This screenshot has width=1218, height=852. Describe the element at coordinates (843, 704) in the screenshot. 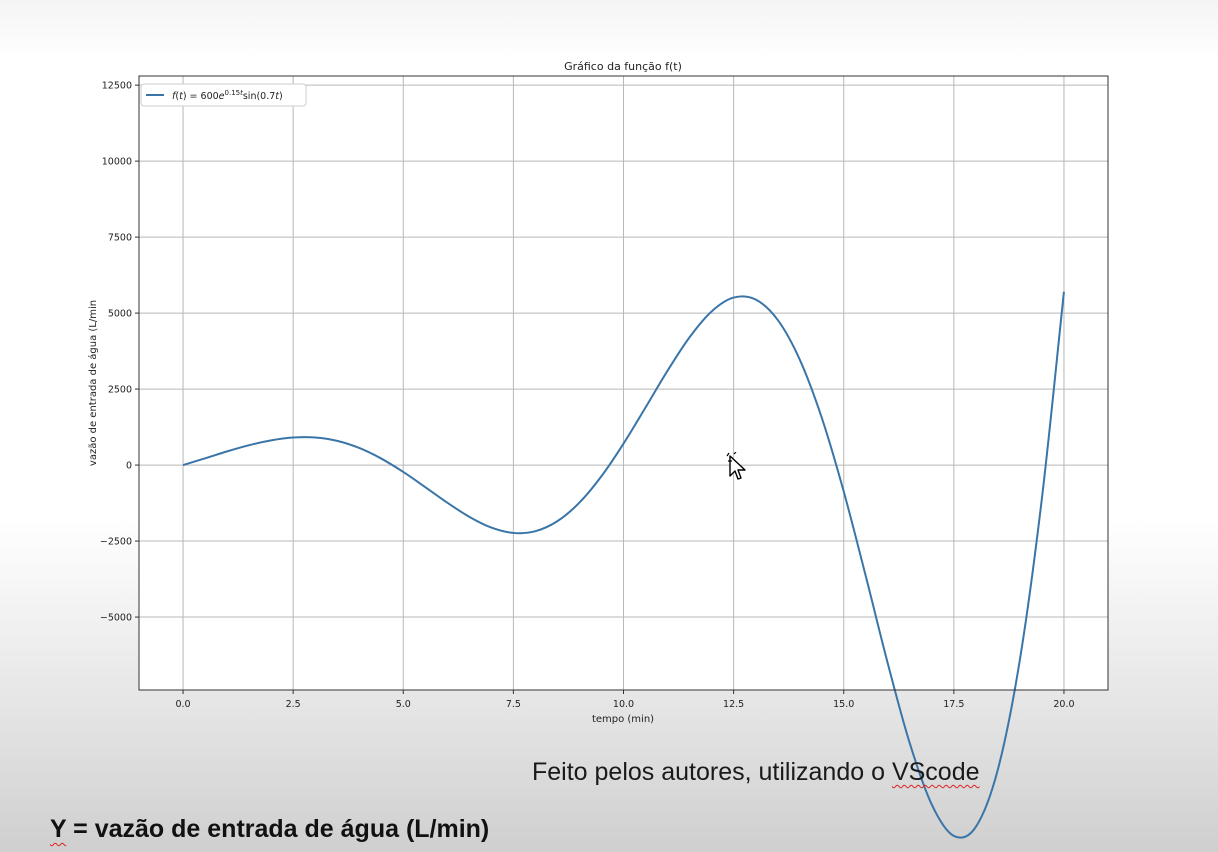

I see `x-tick-label: 15.0` at that location.